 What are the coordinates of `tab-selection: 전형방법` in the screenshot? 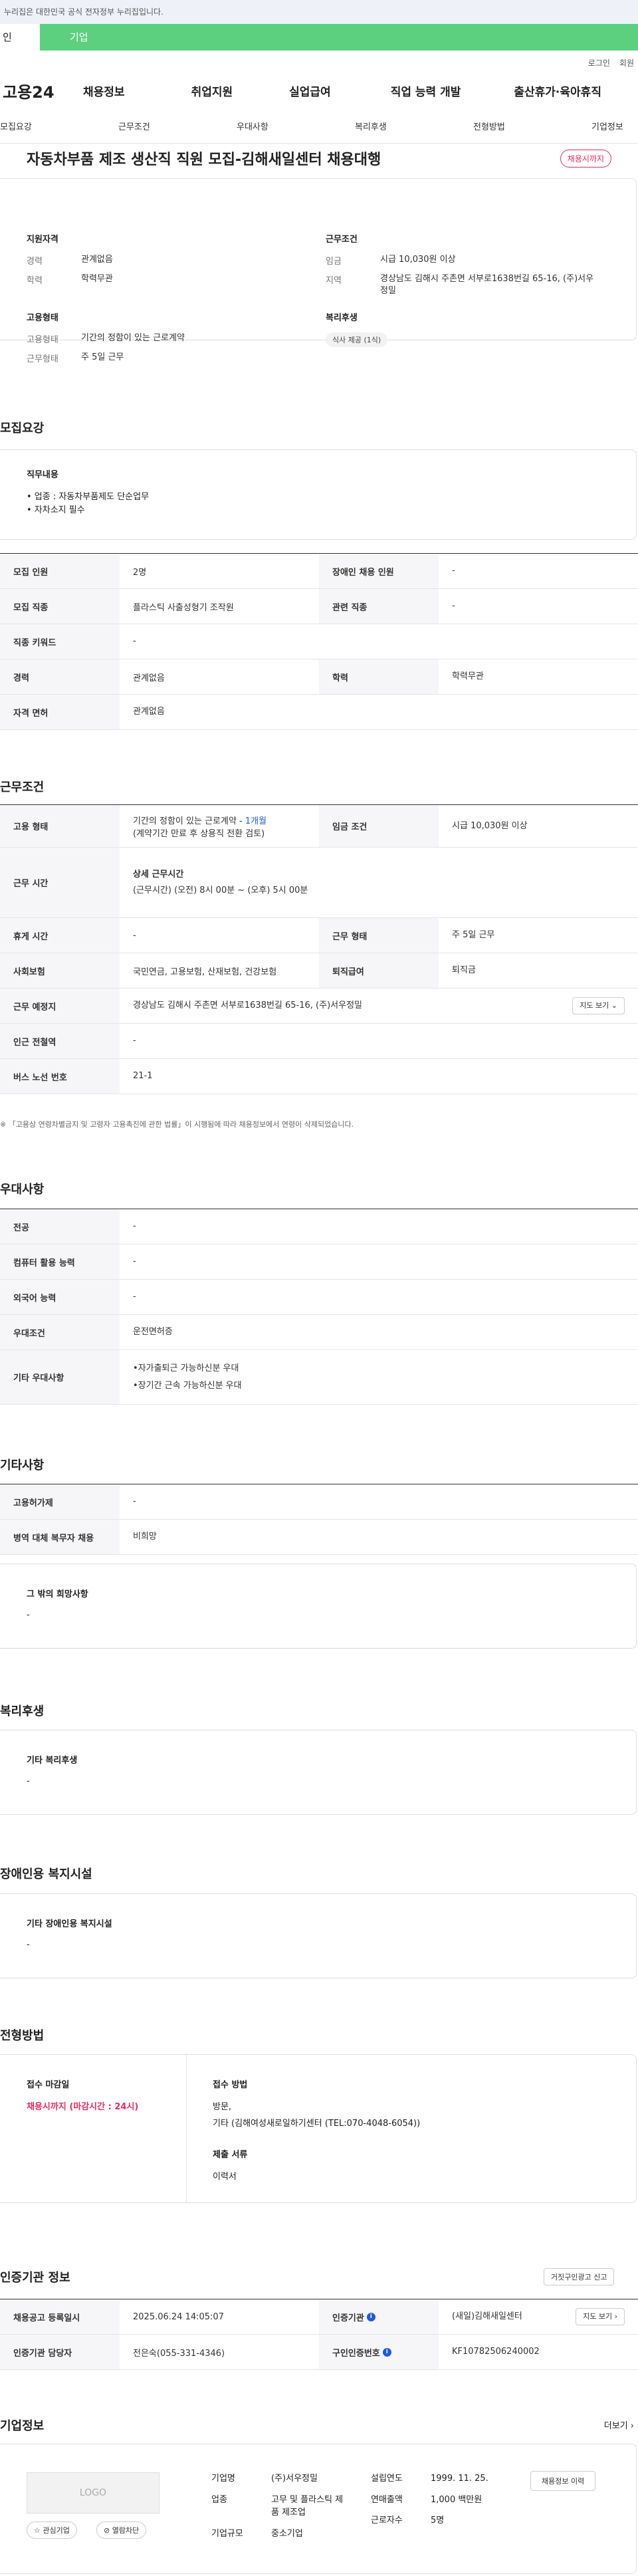 It's located at (489, 126).